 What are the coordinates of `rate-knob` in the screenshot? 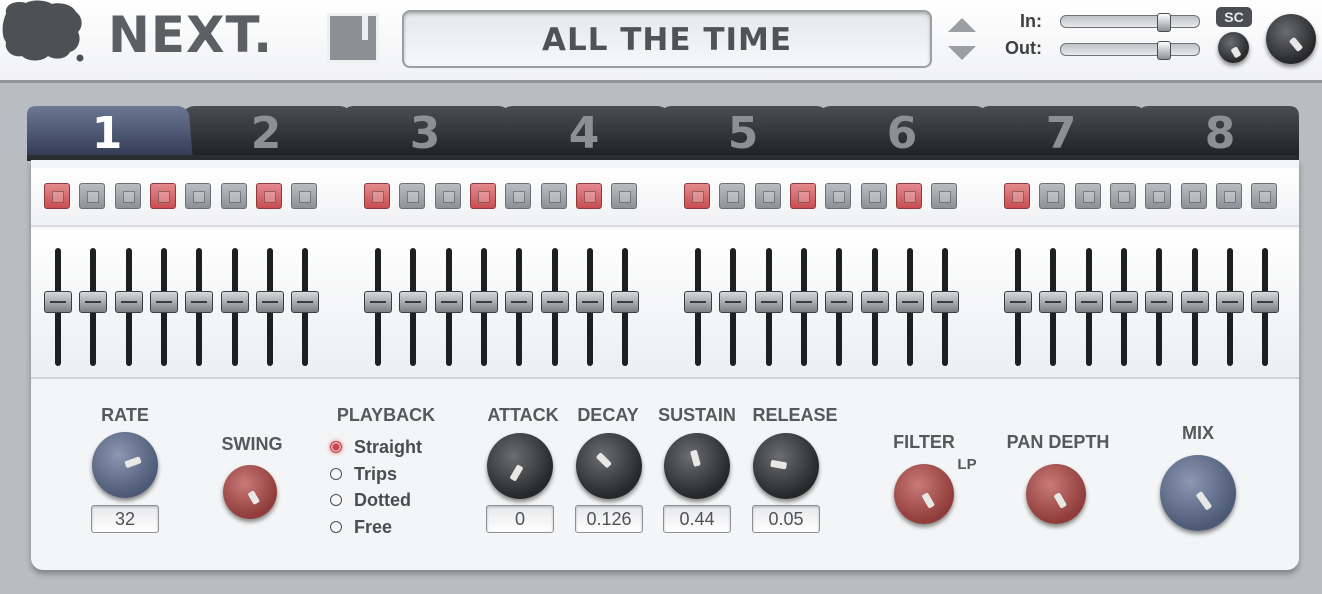 It's located at (125, 465).